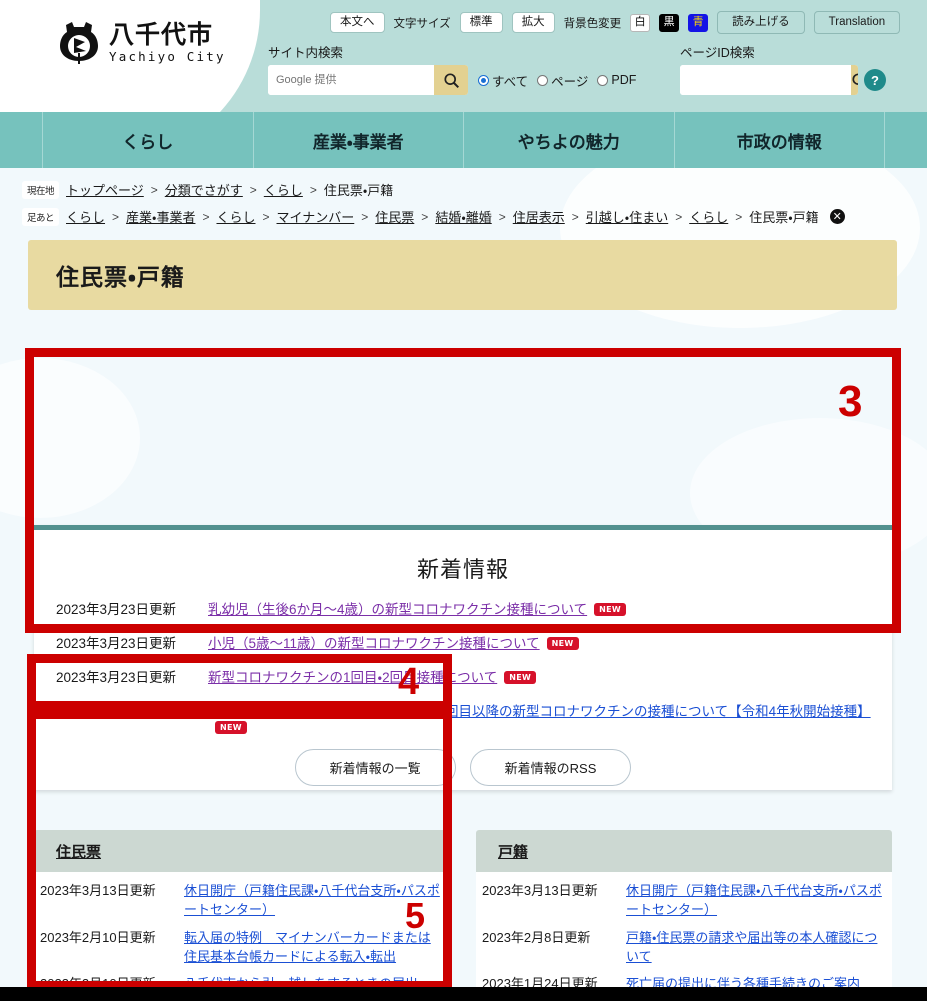  I want to click on search-scope-page: ページ, so click(562, 80).